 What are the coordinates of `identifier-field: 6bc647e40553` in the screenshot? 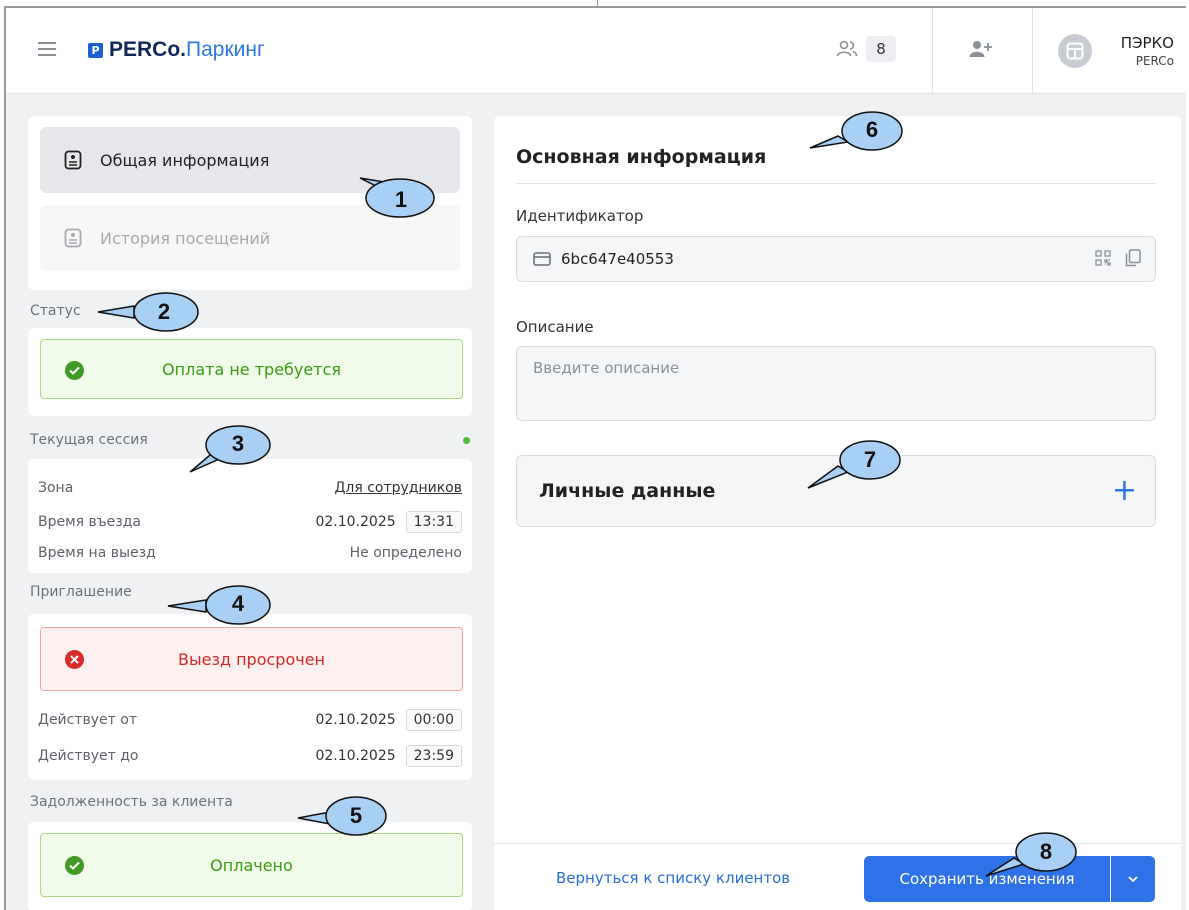 It's located at (836, 259).